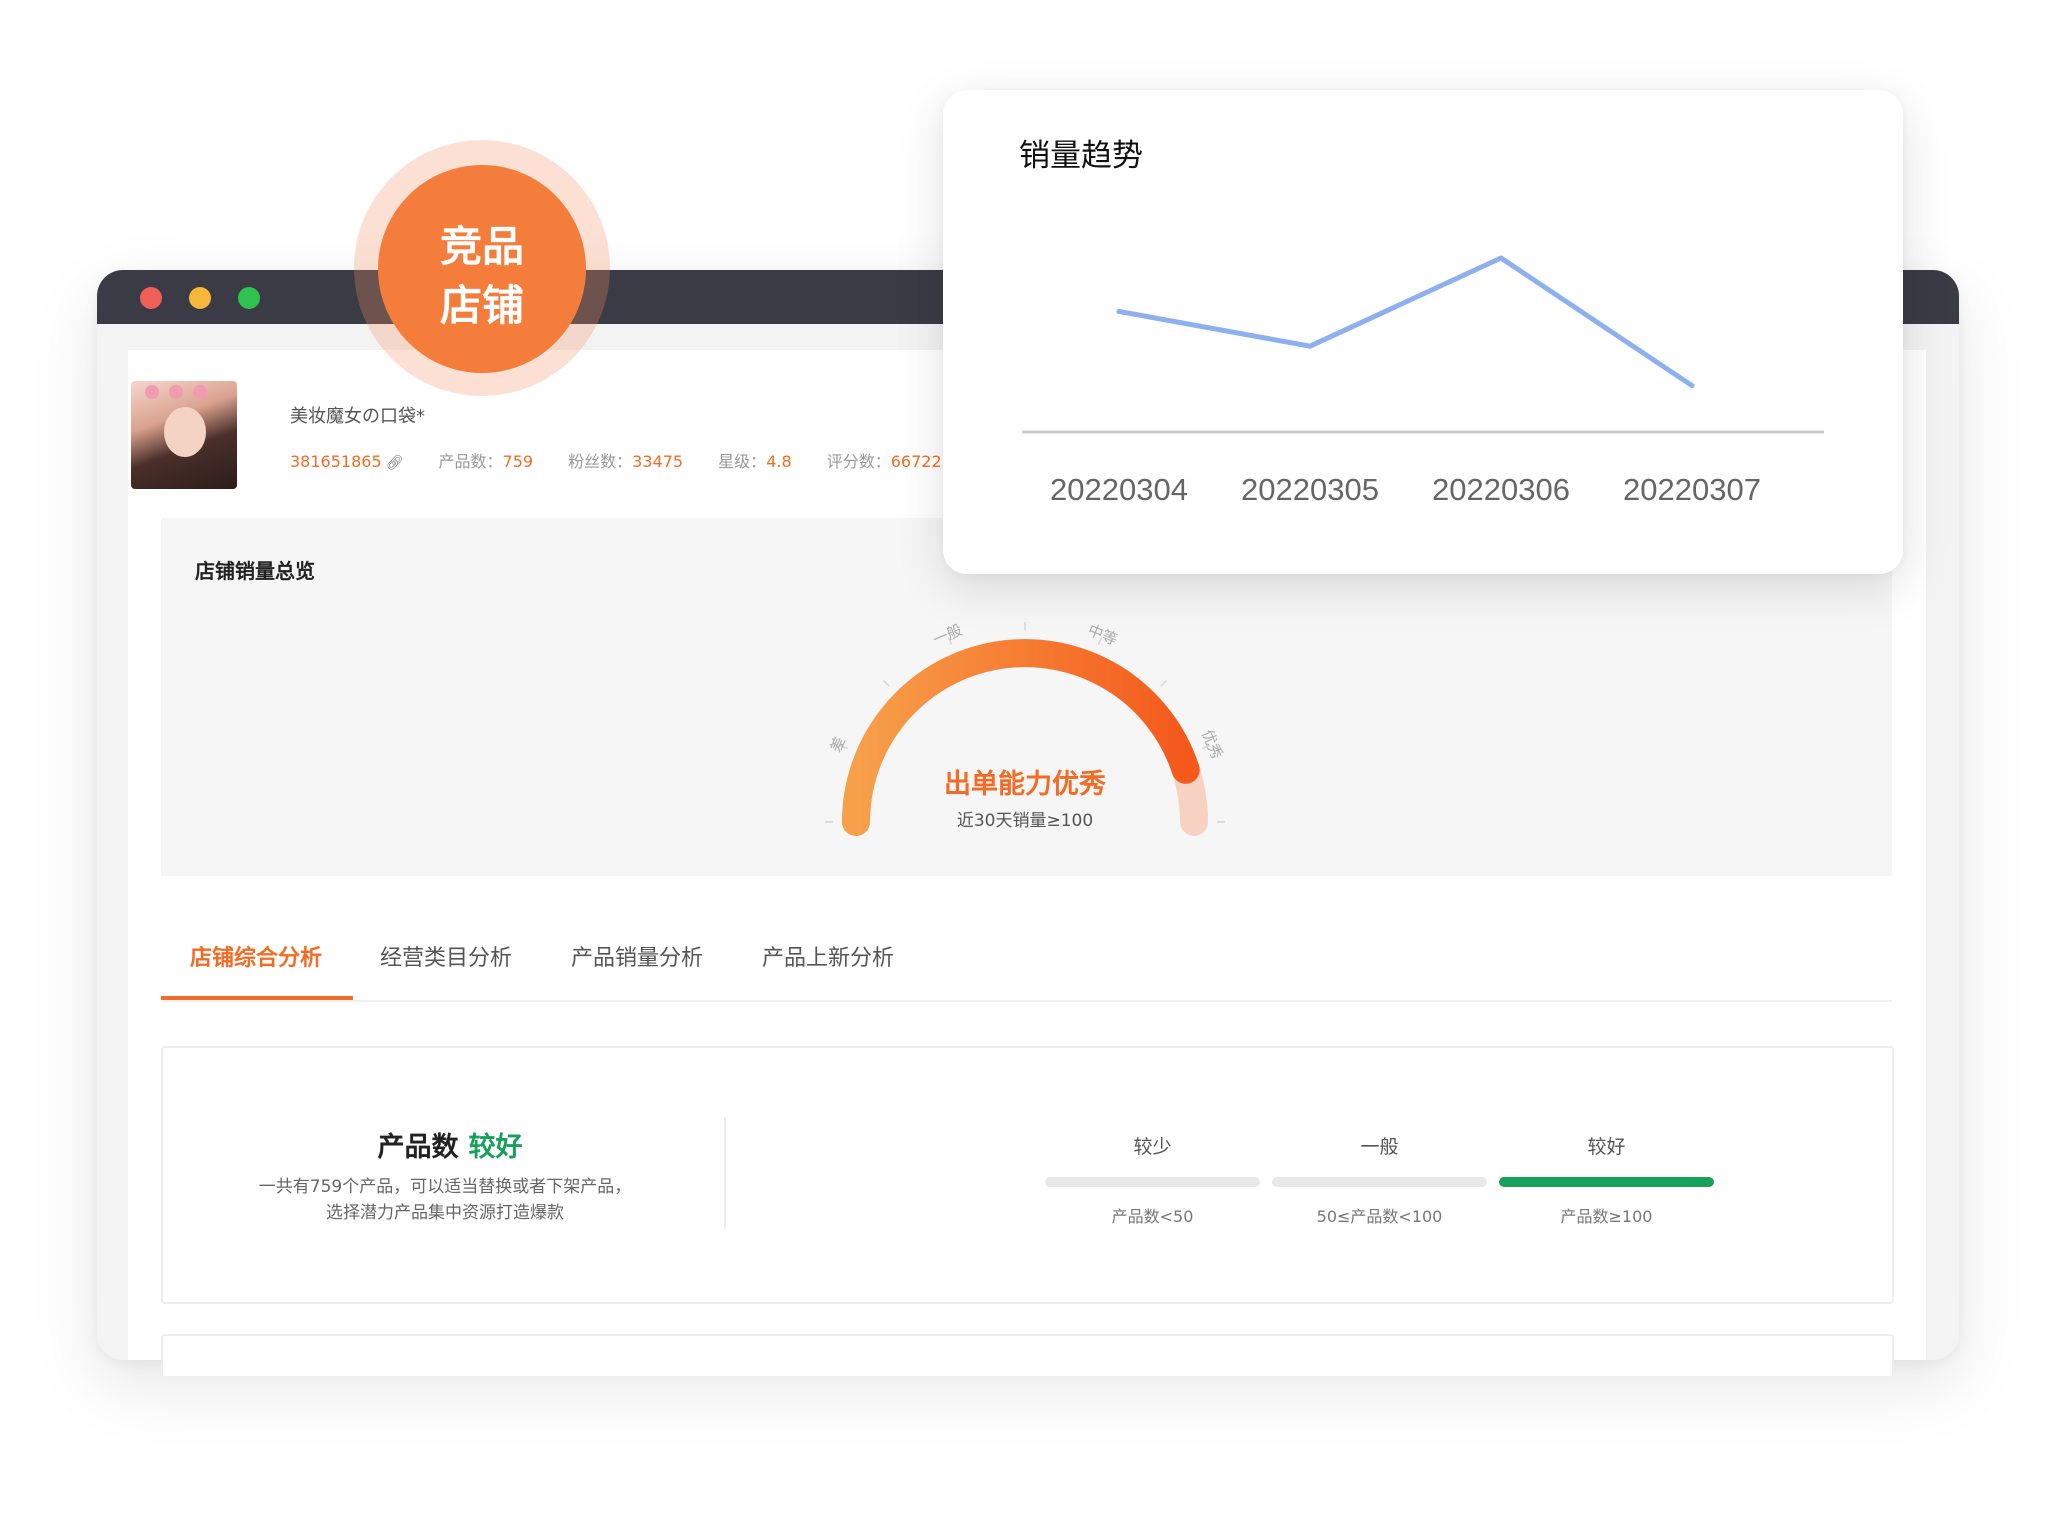 This screenshot has width=2048, height=1536. I want to click on overview-title: 店铺销量总览, so click(255, 571).